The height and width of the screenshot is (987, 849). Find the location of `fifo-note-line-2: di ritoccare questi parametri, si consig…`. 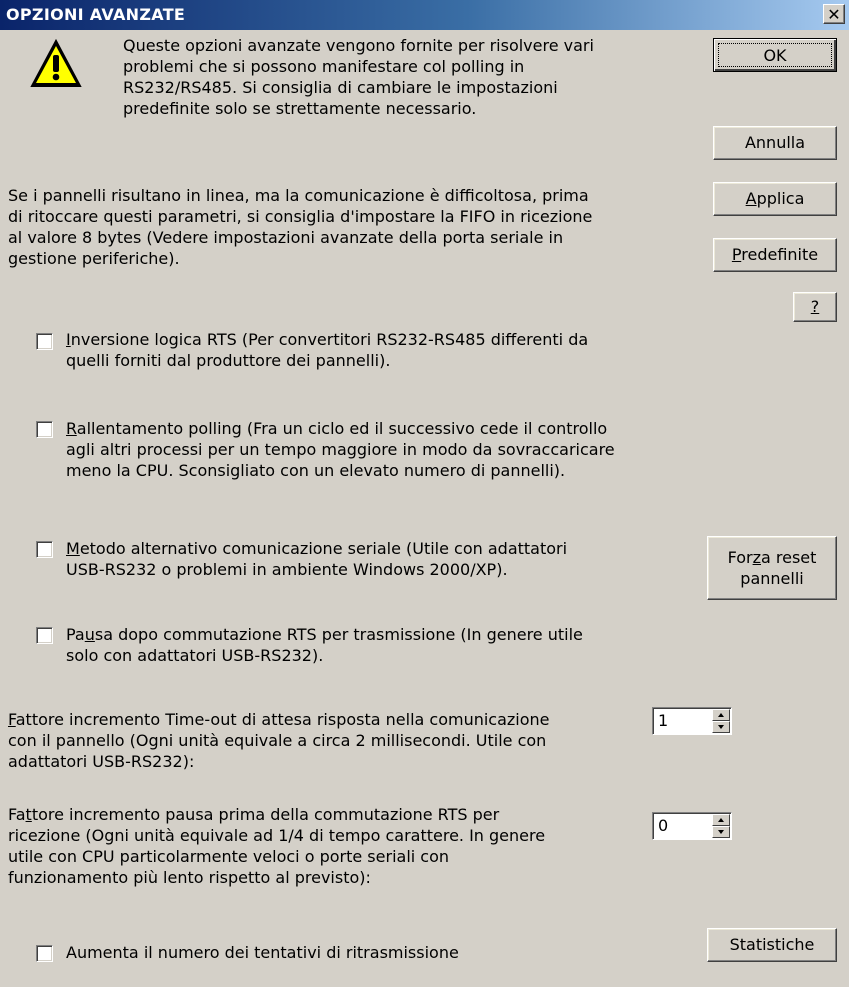

fifo-note-line-2: di ritoccare questi parametri, si consig… is located at coordinates (300, 216).